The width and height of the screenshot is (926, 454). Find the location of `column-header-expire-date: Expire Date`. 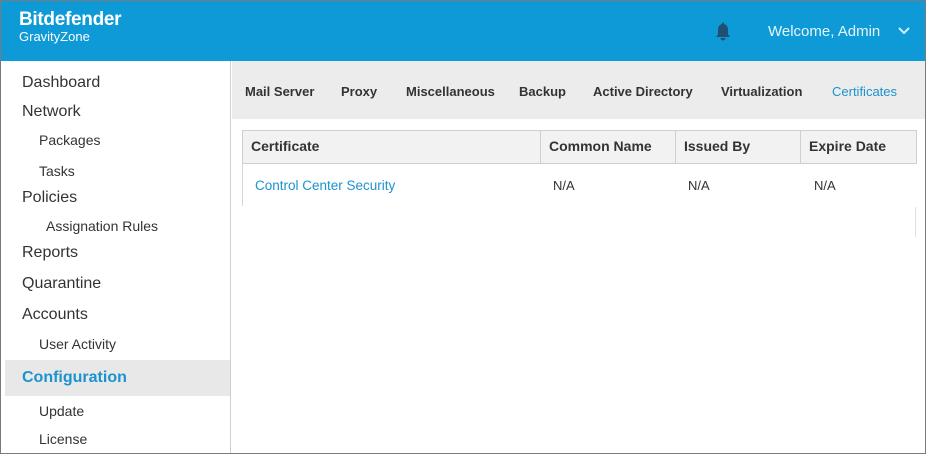

column-header-expire-date: Expire Date is located at coordinates (858, 147).